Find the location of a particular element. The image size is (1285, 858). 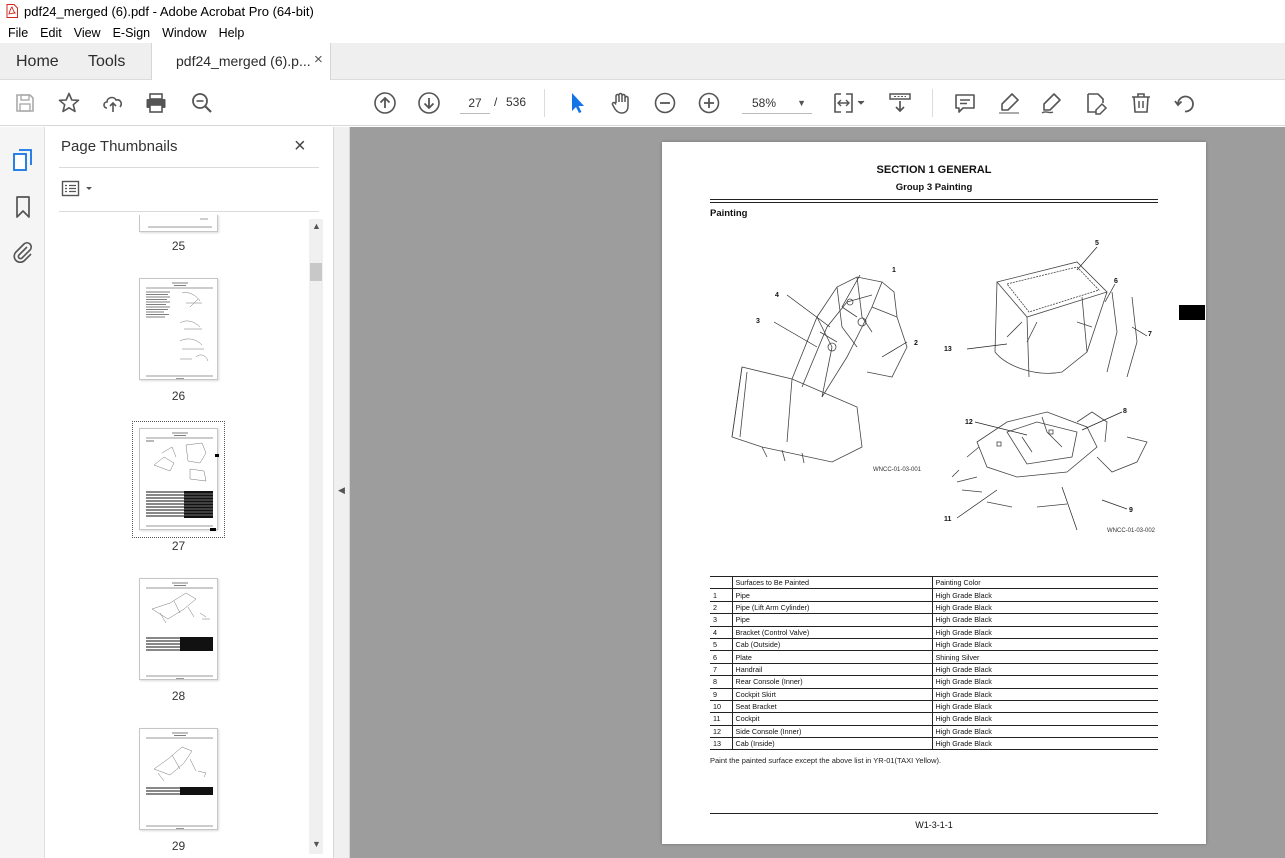

item-number-cell: 7 is located at coordinates (721, 670).